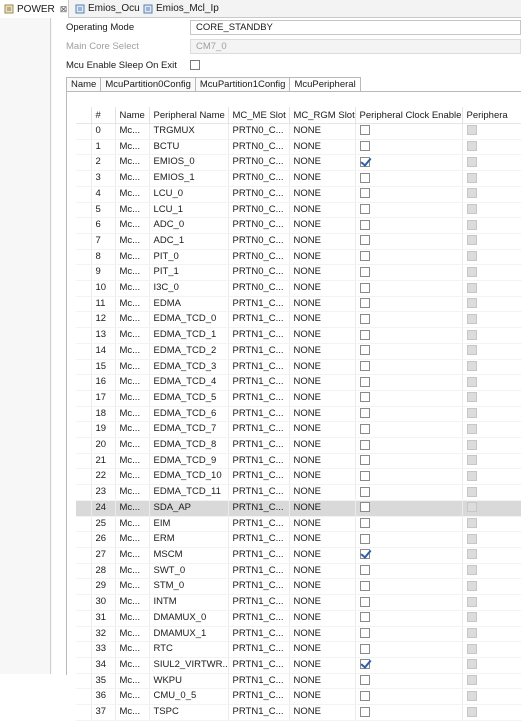 Image resolution: width=521 pixels, height=721 pixels. Describe the element at coordinates (298, 649) in the screenshot. I see `table-row: 33 Mc... RTC PRTN1_C... NONE` at that location.